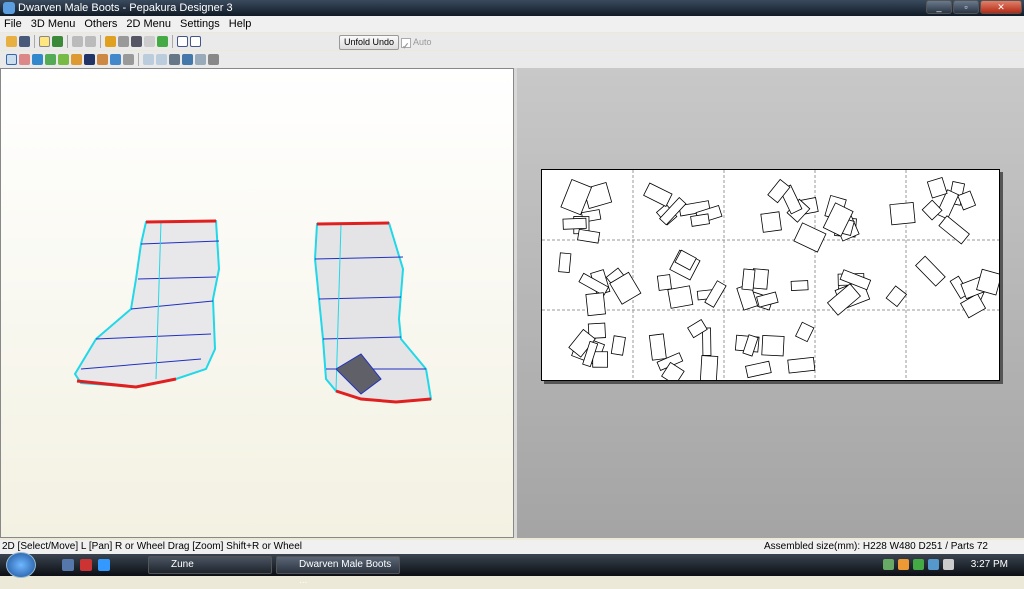 The image size is (1024, 589). What do you see at coordinates (512, 59) in the screenshot?
I see `toolbar-2d` at bounding box center [512, 59].